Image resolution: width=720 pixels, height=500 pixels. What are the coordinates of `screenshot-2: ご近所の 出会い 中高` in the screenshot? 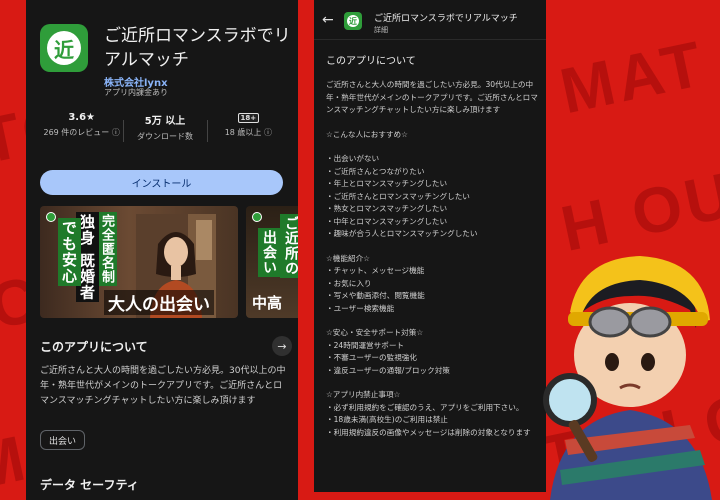 It's located at (272, 262).